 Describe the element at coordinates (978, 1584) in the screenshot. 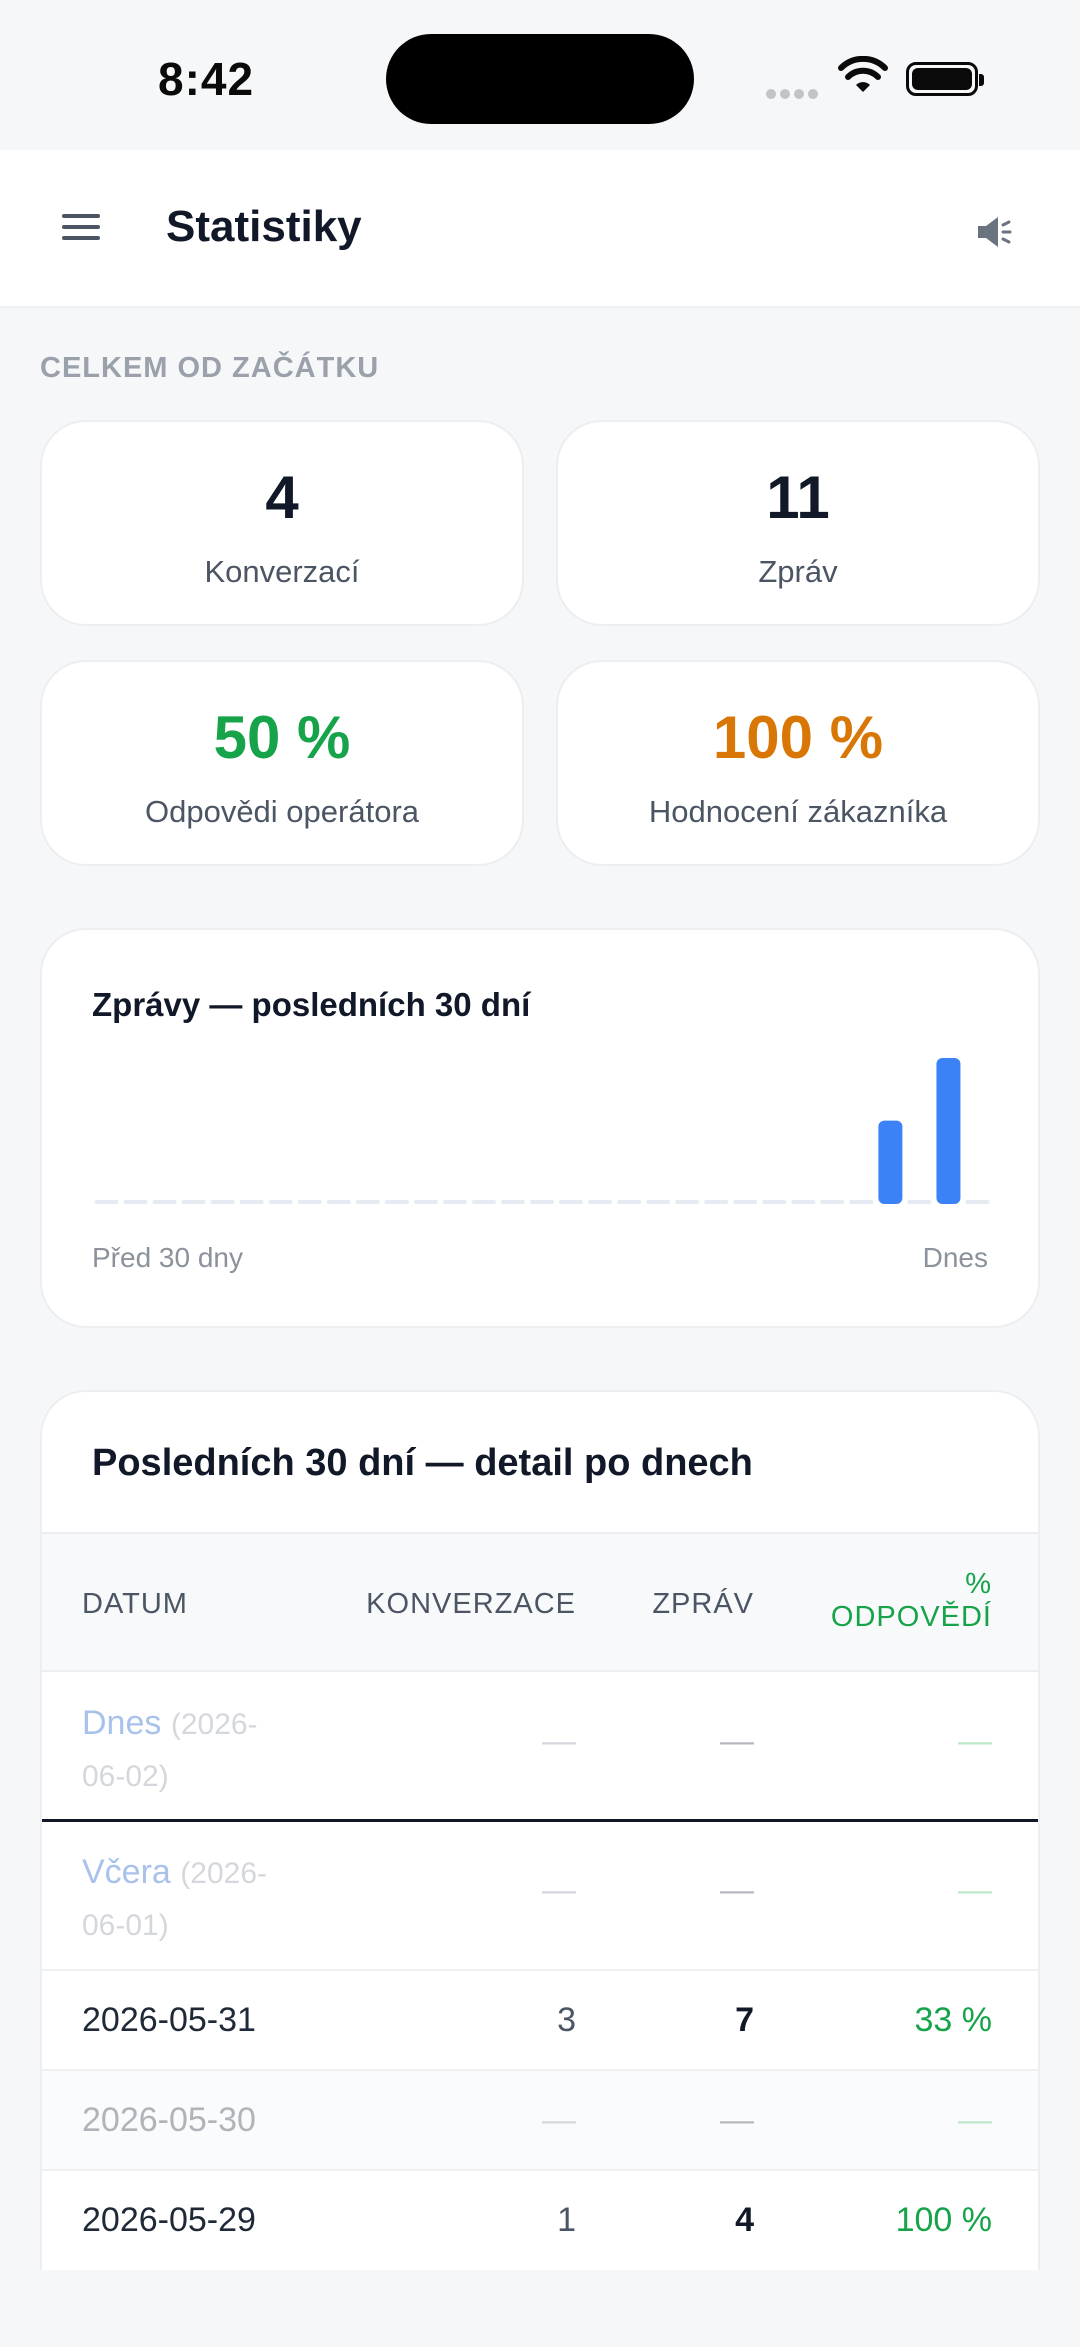

I see `header-response-pct-line1: %` at that location.